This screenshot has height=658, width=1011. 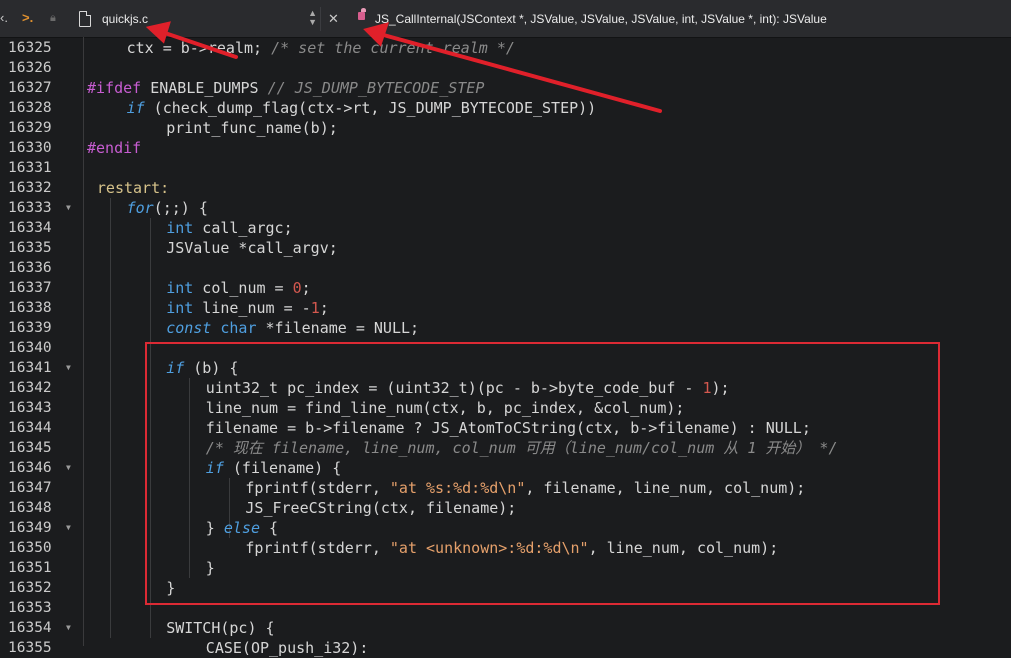 I want to click on line-number: 16330, so click(x=30, y=148).